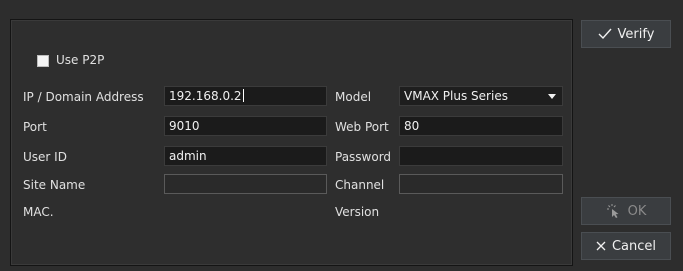  I want to click on text-caret, so click(243, 95).